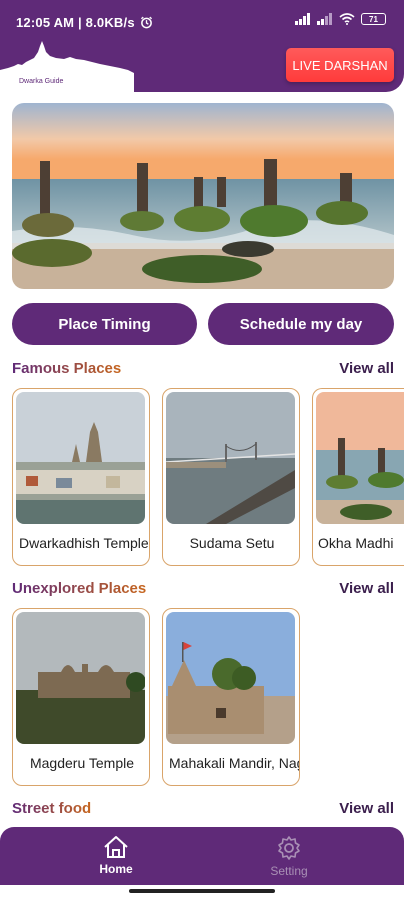 The image size is (404, 900). Describe the element at coordinates (116, 869) in the screenshot. I see `nav-home-label: Home` at that location.